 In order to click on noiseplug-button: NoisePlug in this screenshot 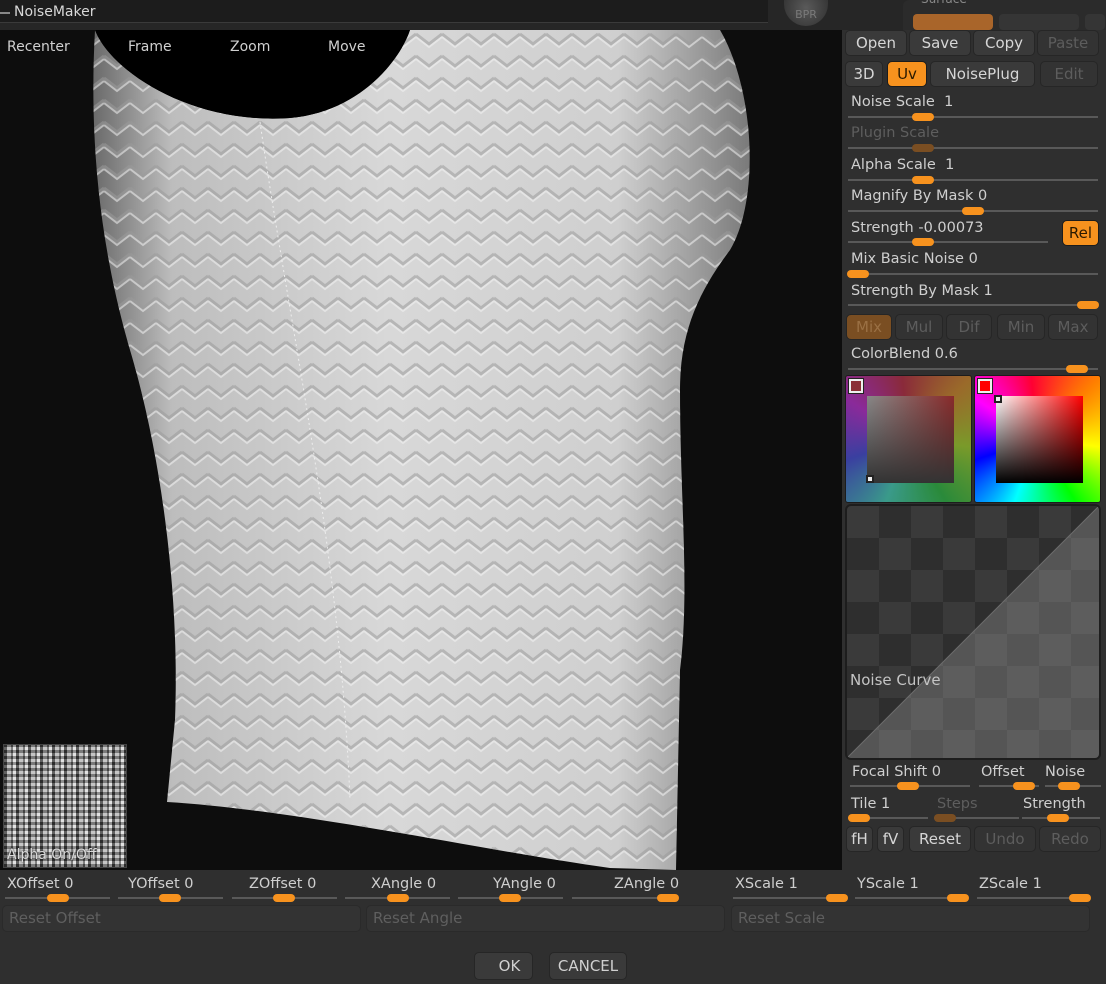, I will do `click(982, 74)`.